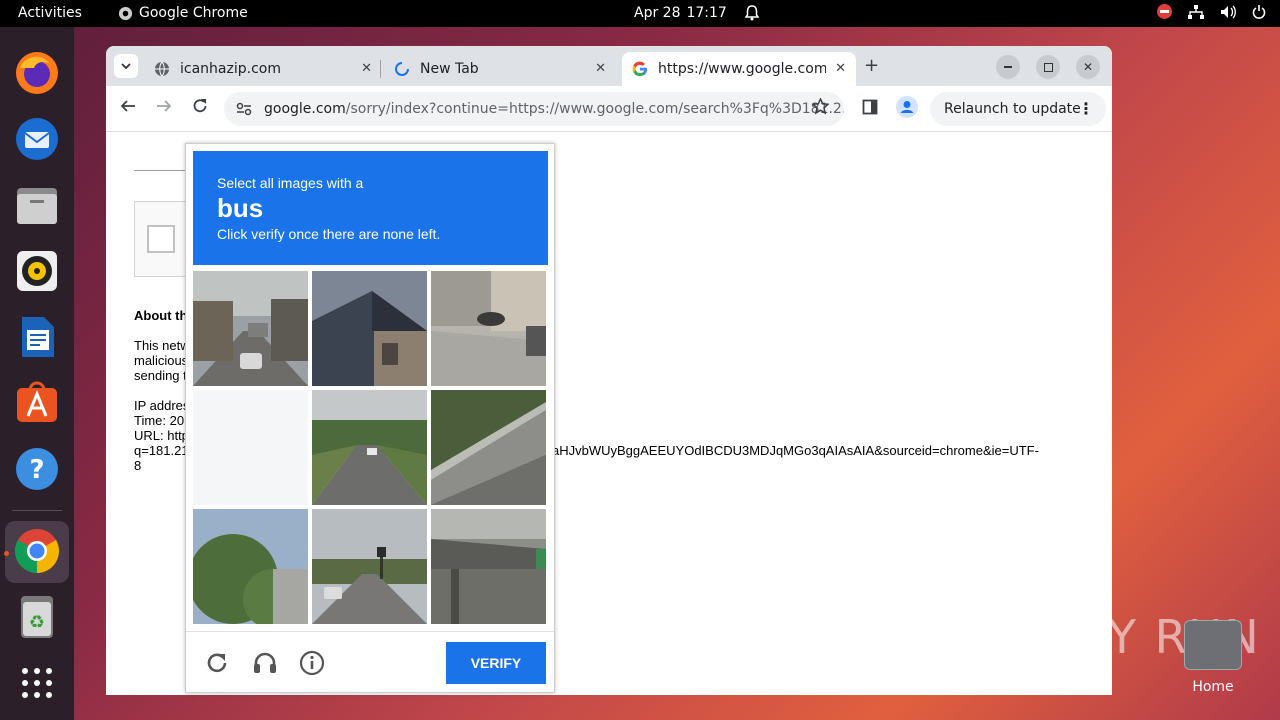  Describe the element at coordinates (125, 13) in the screenshot. I see `chrome-small-icon` at that location.